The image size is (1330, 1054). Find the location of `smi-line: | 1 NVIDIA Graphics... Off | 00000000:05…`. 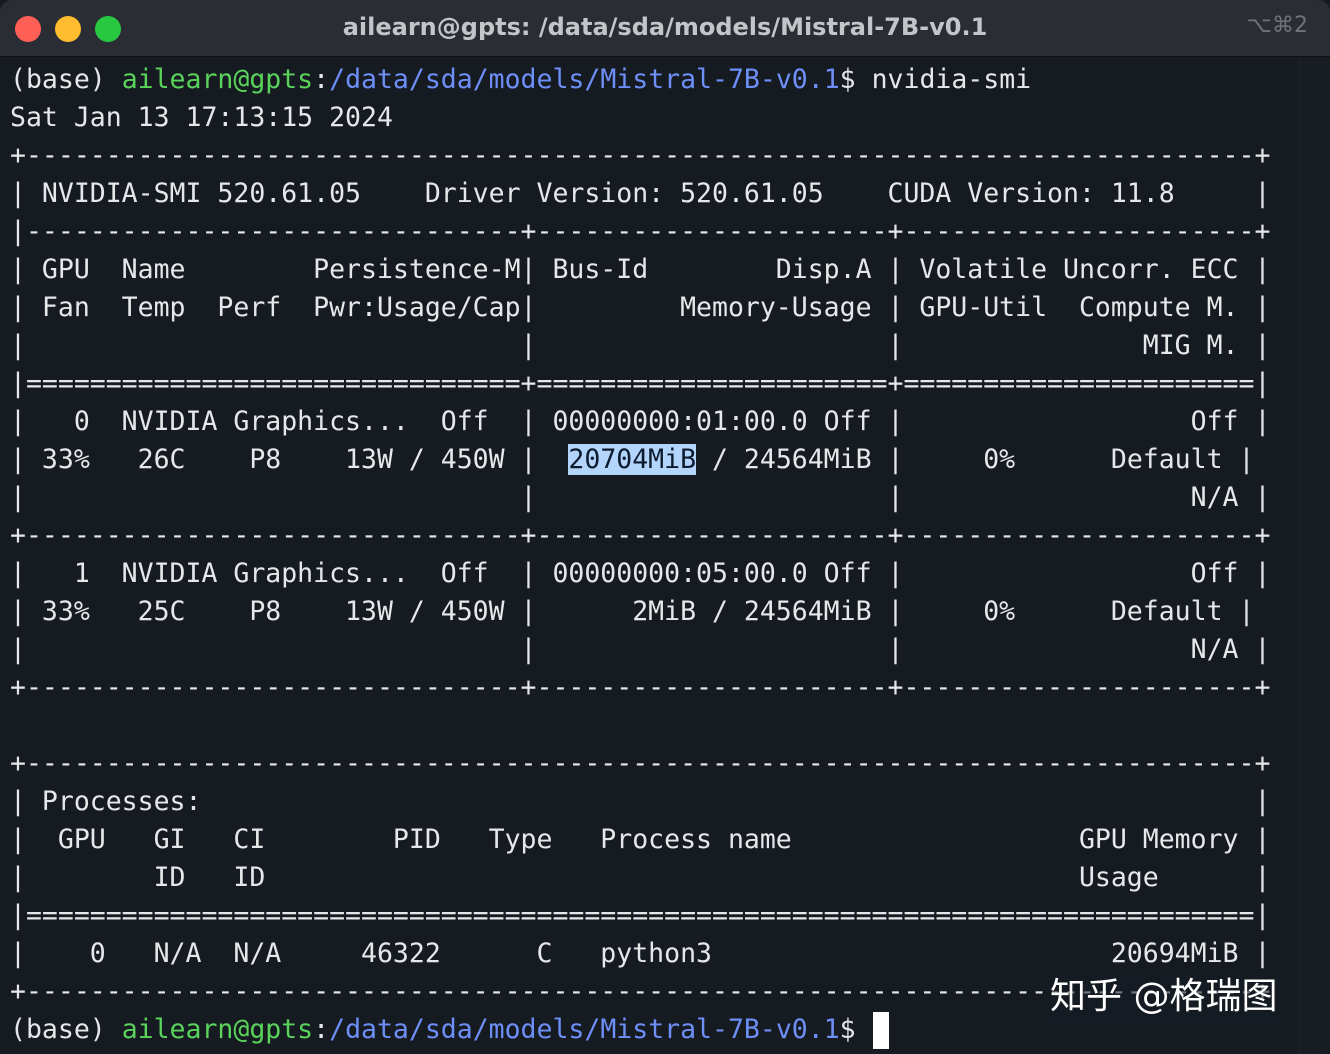

smi-line: | 1 NVIDIA Graphics... Off | 00000000:05… is located at coordinates (640, 573).